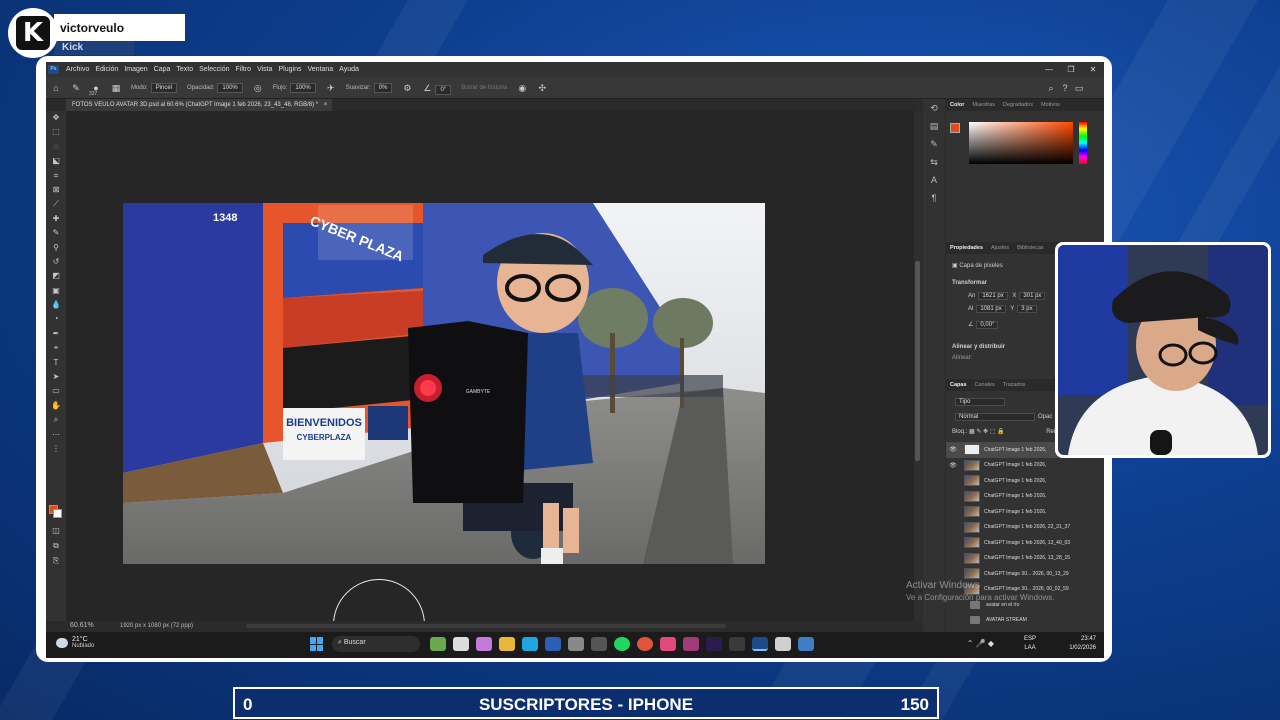 The image size is (1280, 720). Describe the element at coordinates (506, 644) in the screenshot. I see `file-explorer-icon` at that location.